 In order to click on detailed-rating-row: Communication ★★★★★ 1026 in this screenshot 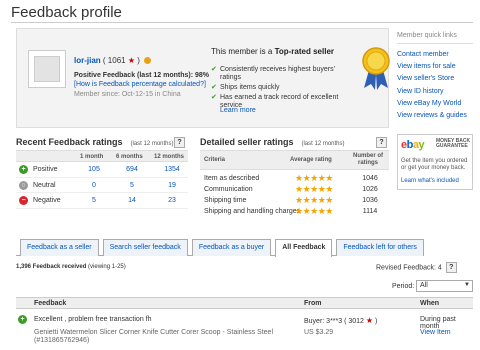, I will do `click(294, 189)`.